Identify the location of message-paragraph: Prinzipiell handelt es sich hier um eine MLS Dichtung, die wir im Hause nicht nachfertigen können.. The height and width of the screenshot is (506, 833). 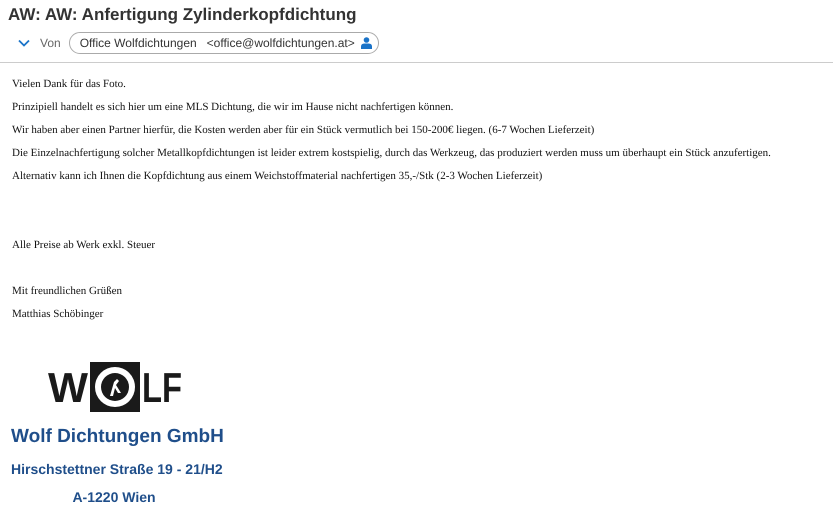
(233, 107).